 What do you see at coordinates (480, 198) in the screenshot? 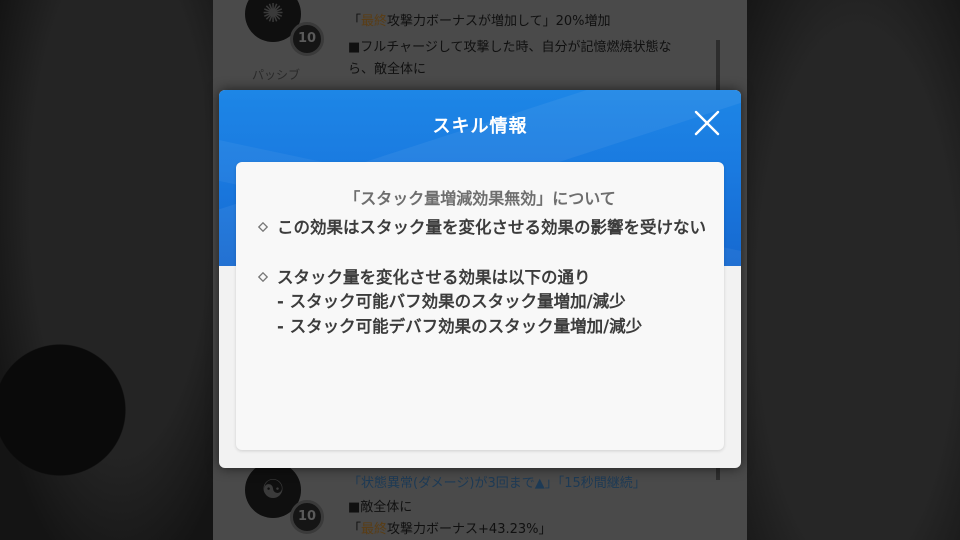
I see `effect-title: 「スタック量増減効果無効」について` at bounding box center [480, 198].